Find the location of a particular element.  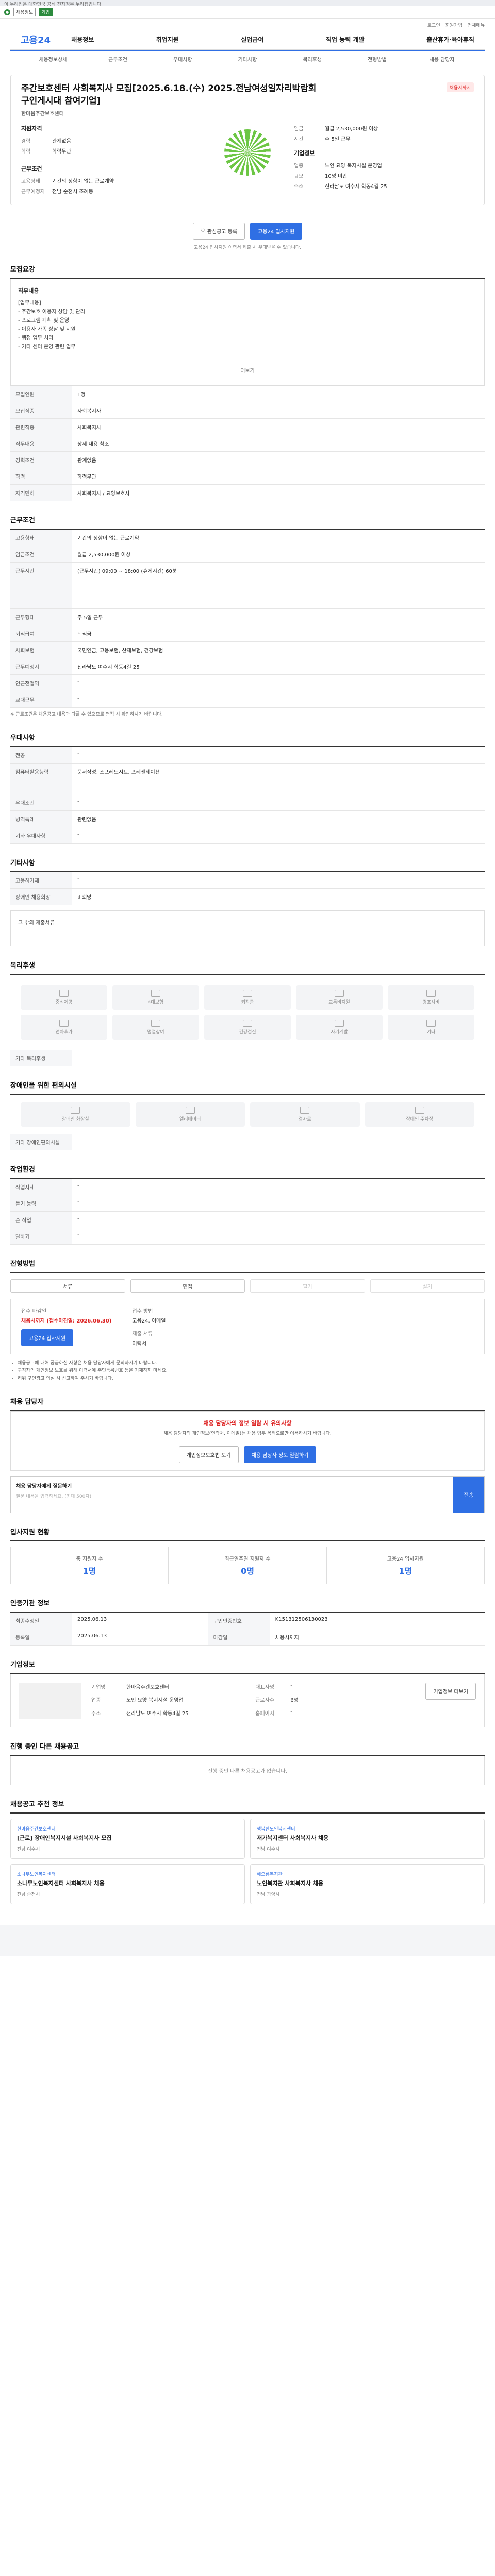

accessibility-item: 경사로 is located at coordinates (305, 1114).